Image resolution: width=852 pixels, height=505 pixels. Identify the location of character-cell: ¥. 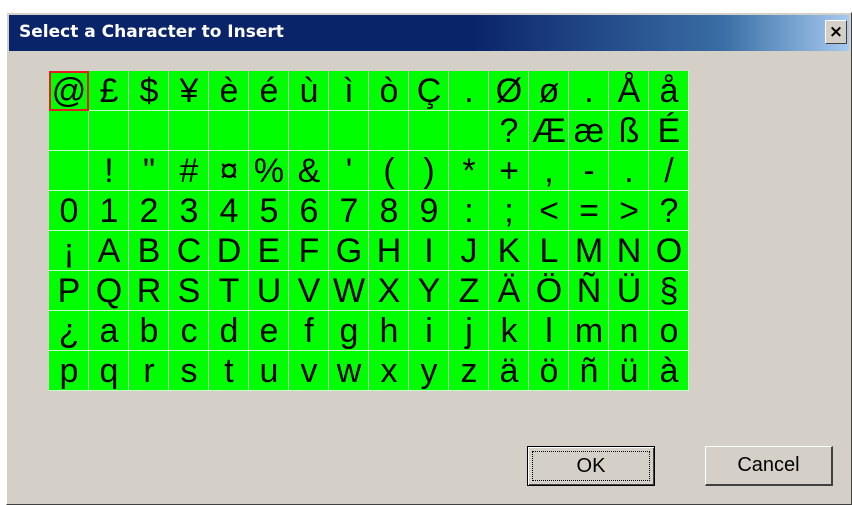
(189, 91).